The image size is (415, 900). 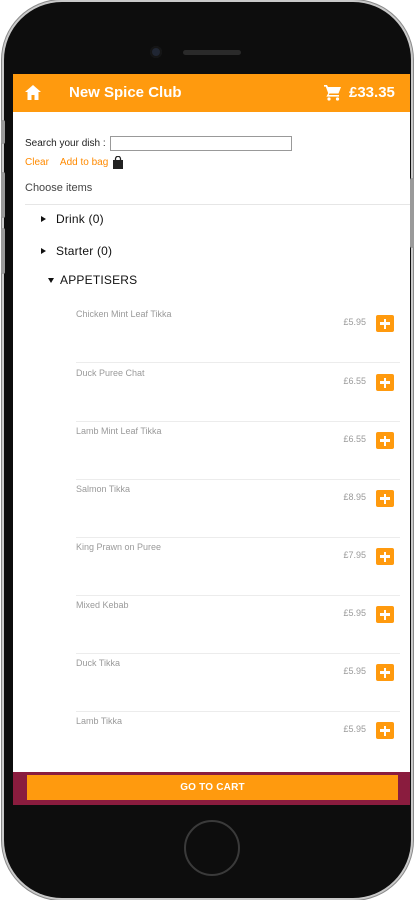 What do you see at coordinates (124, 314) in the screenshot?
I see `item-name: Chicken Mint Leaf Tikka` at bounding box center [124, 314].